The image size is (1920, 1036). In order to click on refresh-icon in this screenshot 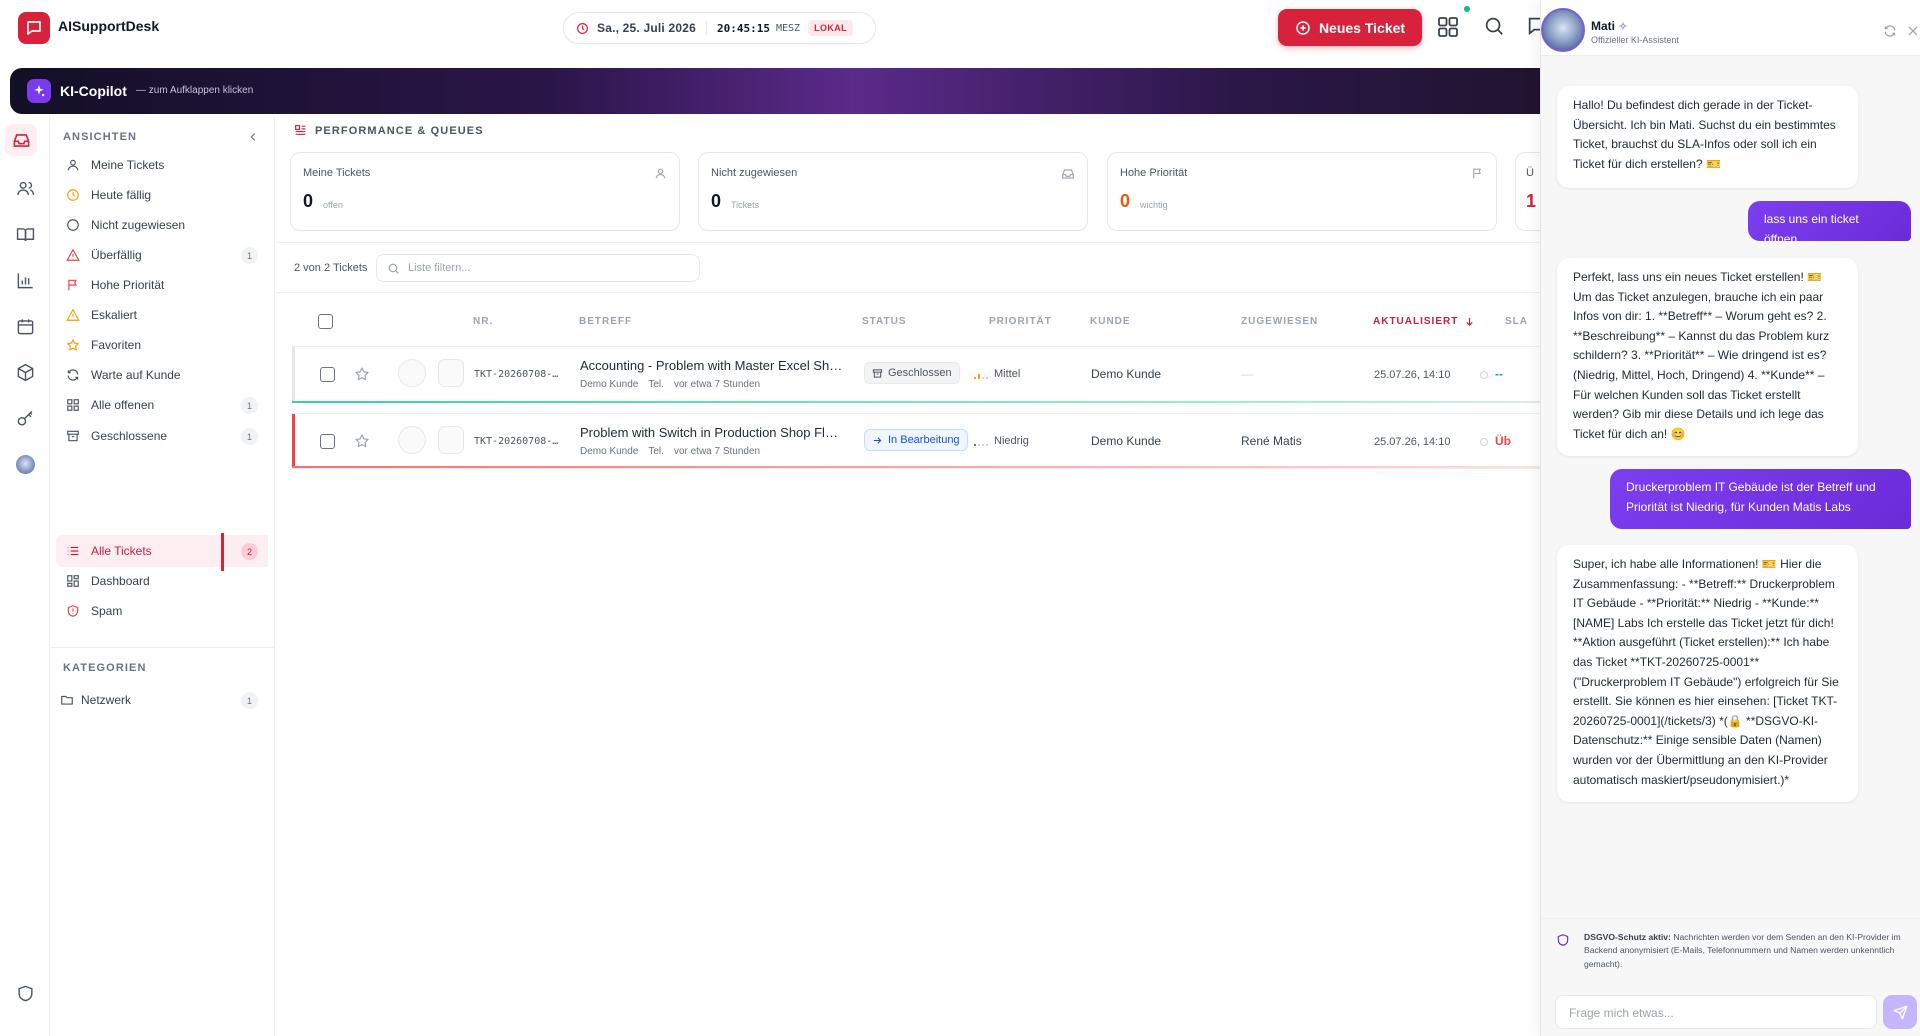, I will do `click(1890, 31)`.